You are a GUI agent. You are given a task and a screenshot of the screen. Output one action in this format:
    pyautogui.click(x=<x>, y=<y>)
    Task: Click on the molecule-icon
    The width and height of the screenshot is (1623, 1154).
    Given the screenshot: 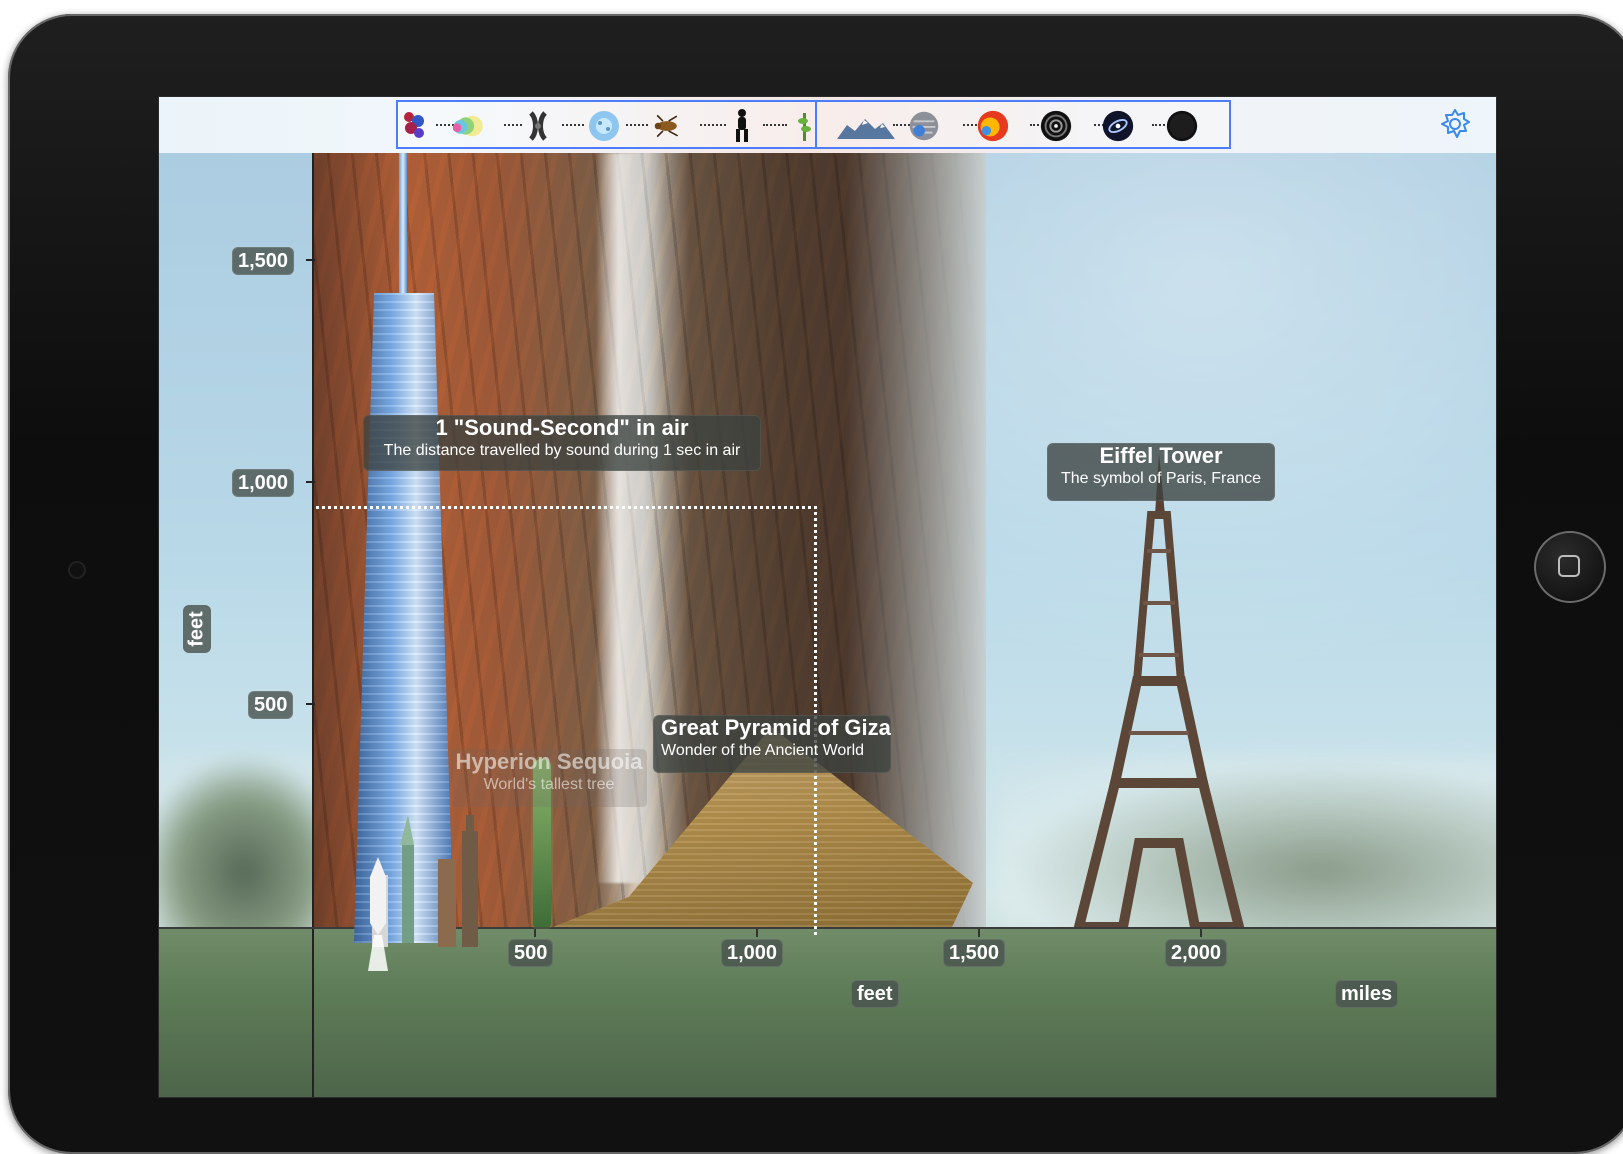 What is the action you would take?
    pyautogui.click(x=414, y=126)
    